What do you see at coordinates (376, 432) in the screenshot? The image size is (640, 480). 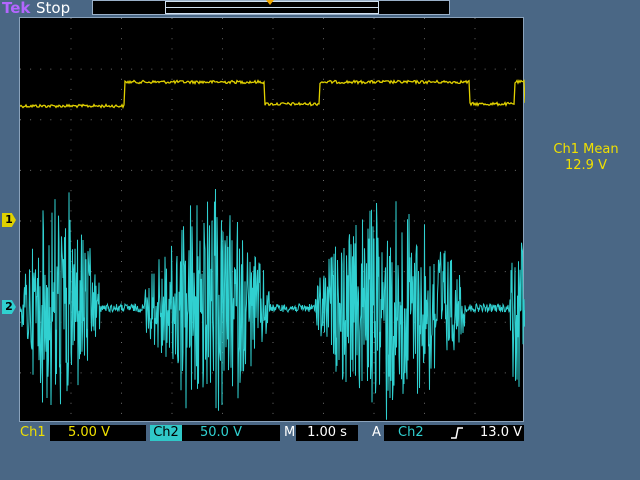 I see `trigger-label: A` at bounding box center [376, 432].